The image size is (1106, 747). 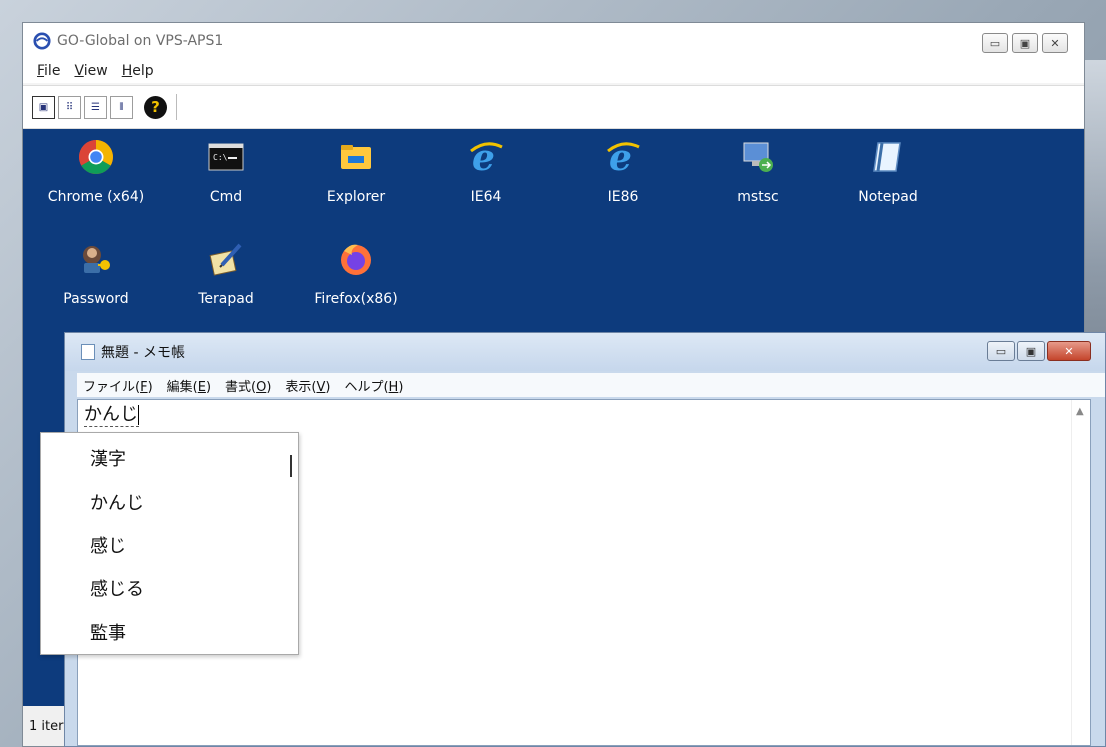 I want to click on help-icon: ?, so click(x=155, y=107).